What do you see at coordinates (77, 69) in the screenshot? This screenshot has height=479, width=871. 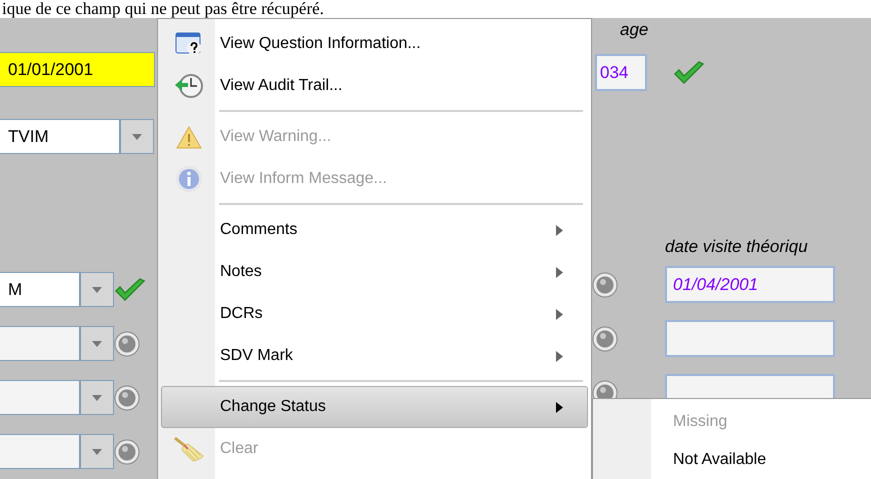 I see `date-field: 01/01/2001` at bounding box center [77, 69].